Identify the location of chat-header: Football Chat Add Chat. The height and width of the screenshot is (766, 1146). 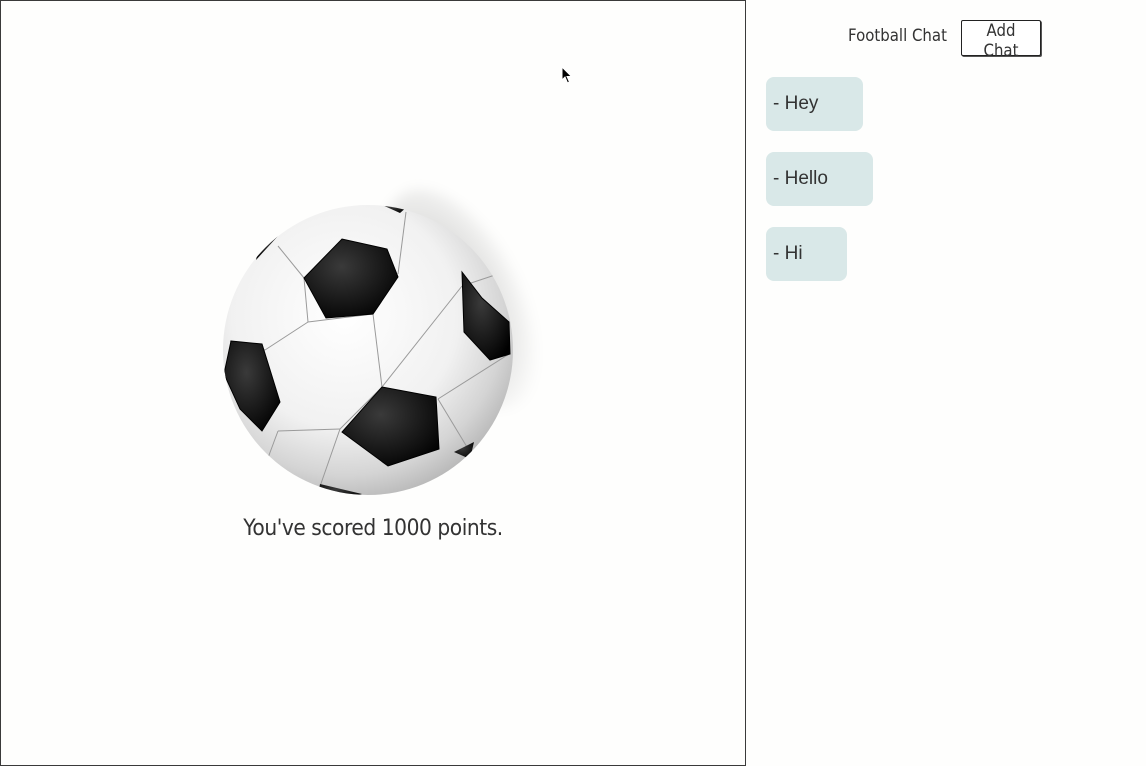
(953, 40).